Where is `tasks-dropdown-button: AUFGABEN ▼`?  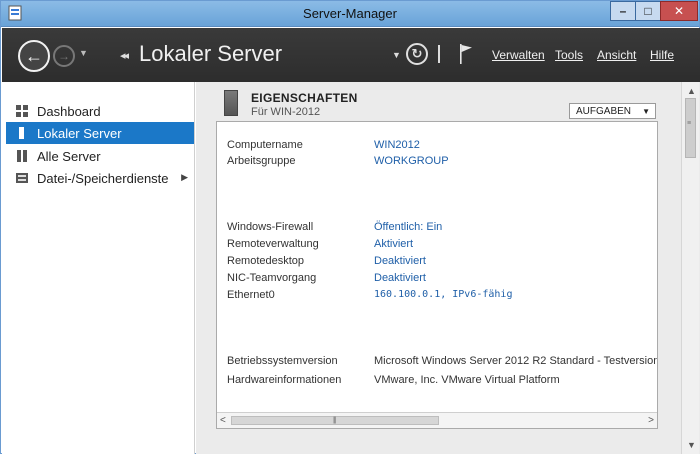 tasks-dropdown-button: AUFGABEN ▼ is located at coordinates (612, 111).